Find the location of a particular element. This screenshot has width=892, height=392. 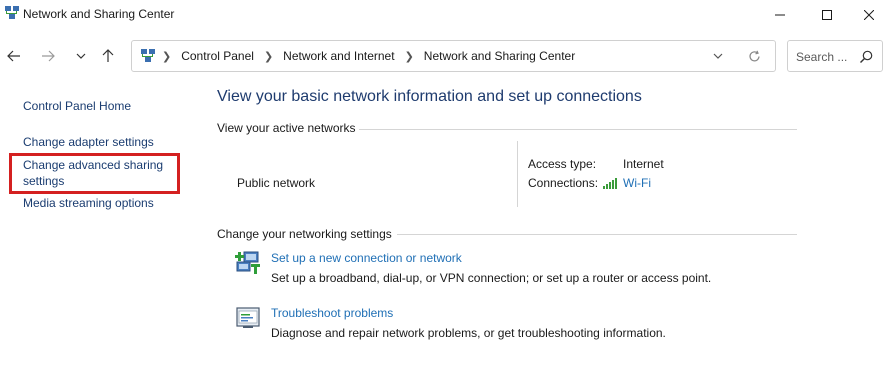

troubleshoot-icon is located at coordinates (248, 317).